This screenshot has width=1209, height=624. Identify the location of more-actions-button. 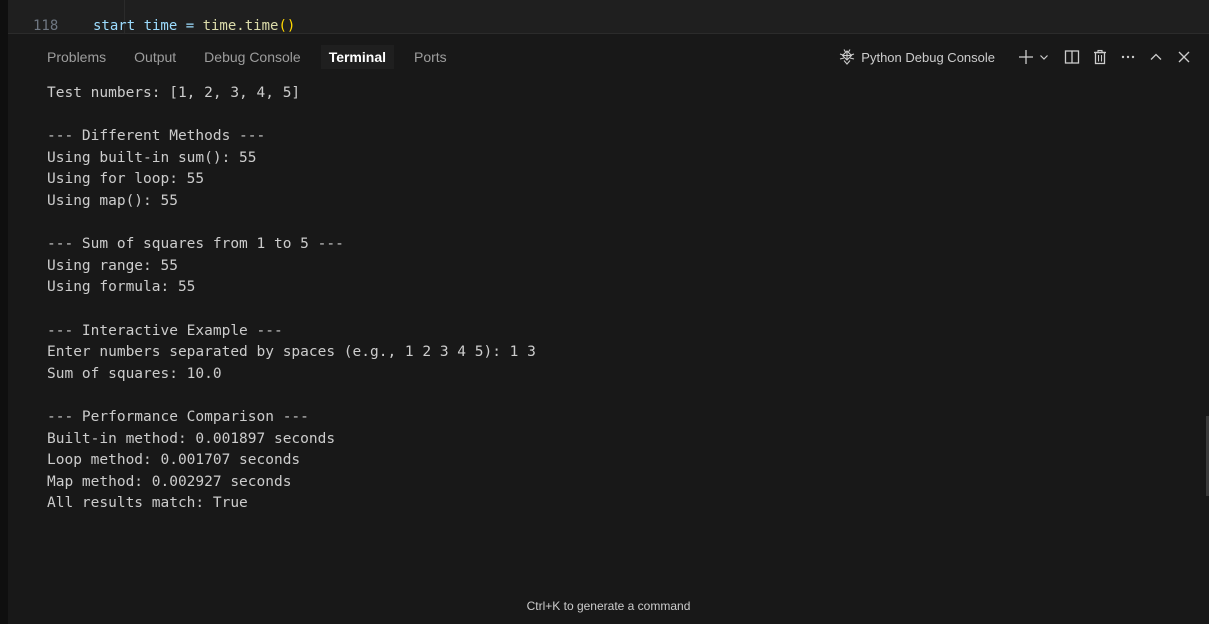
(1128, 57).